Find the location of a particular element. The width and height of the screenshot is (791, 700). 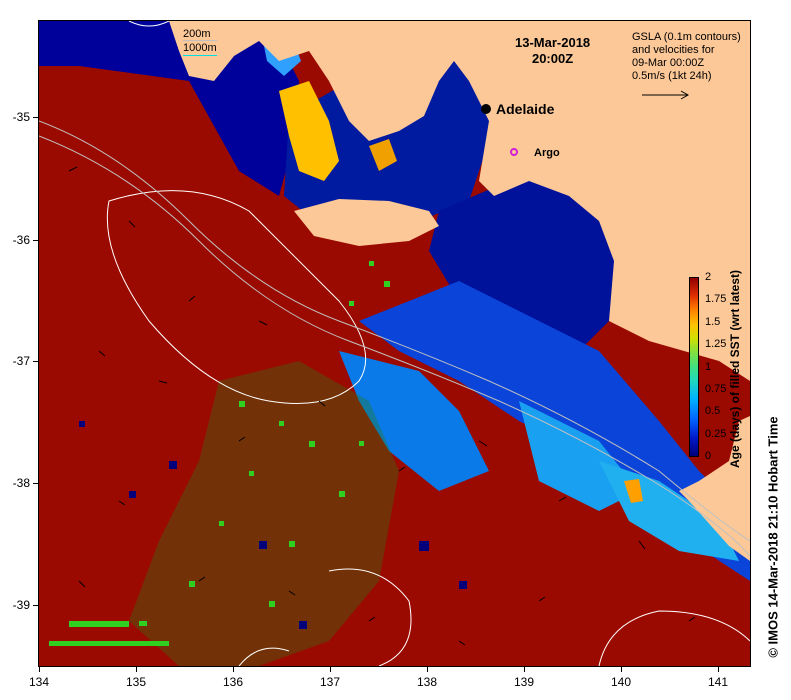

y-tick-label: -37 is located at coordinates (21, 361).